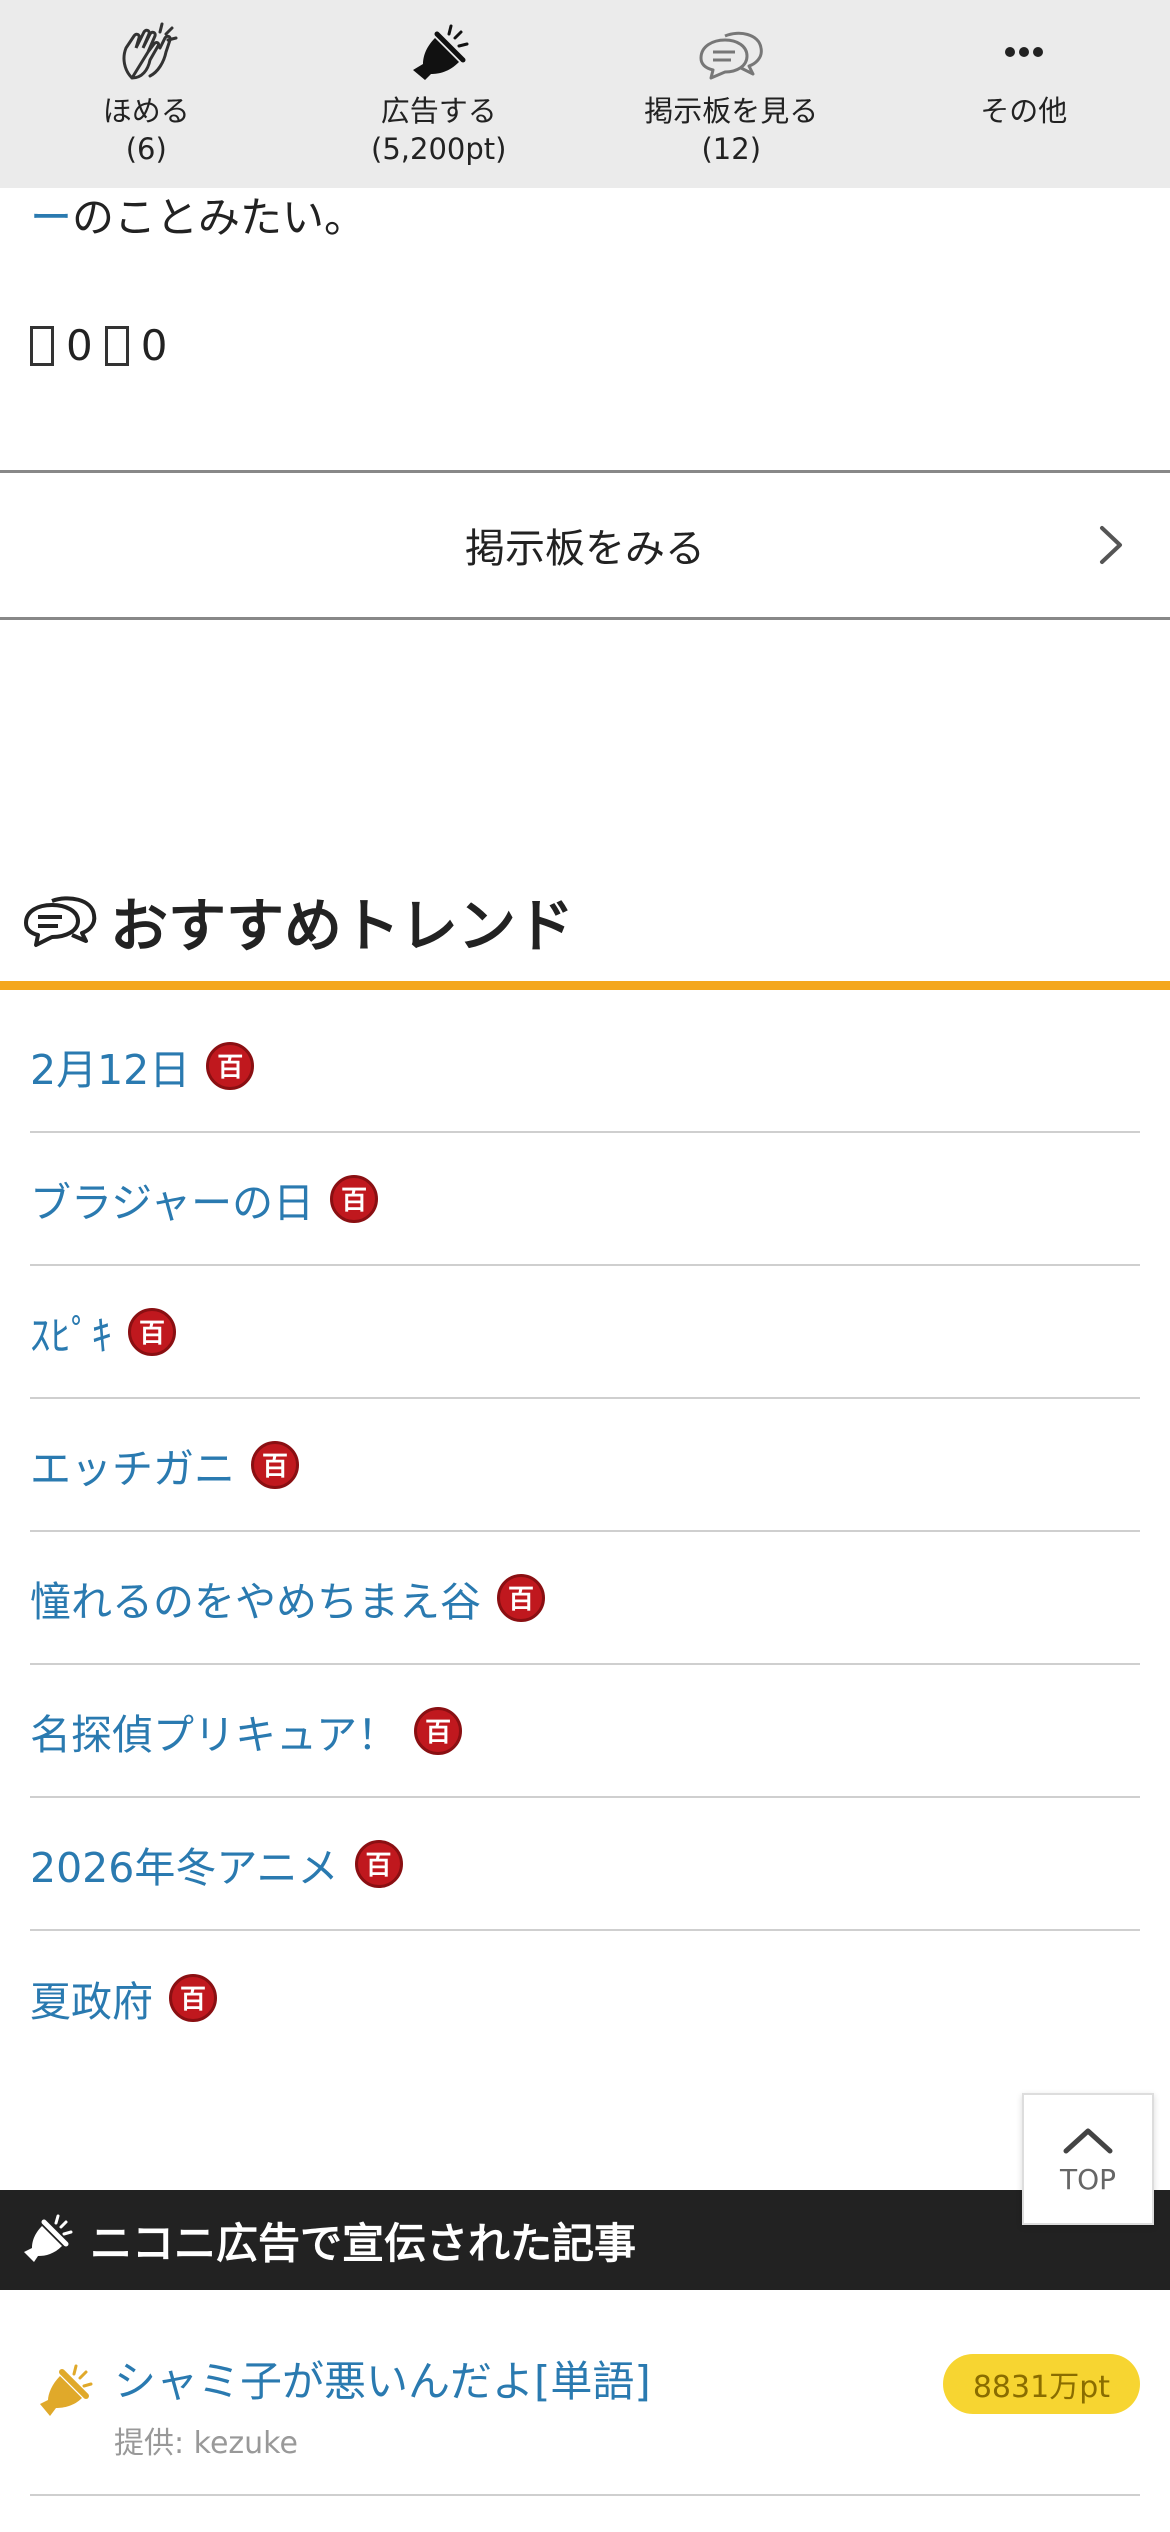 The image size is (1170, 2532). I want to click on view-board-count: (12), so click(731, 149).